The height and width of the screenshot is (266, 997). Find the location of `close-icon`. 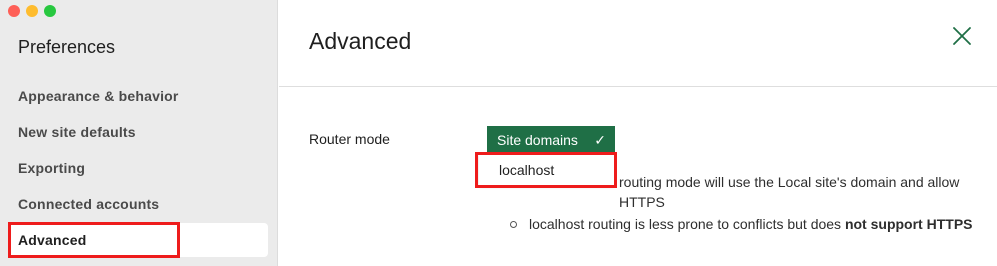

close-icon is located at coordinates (962, 36).